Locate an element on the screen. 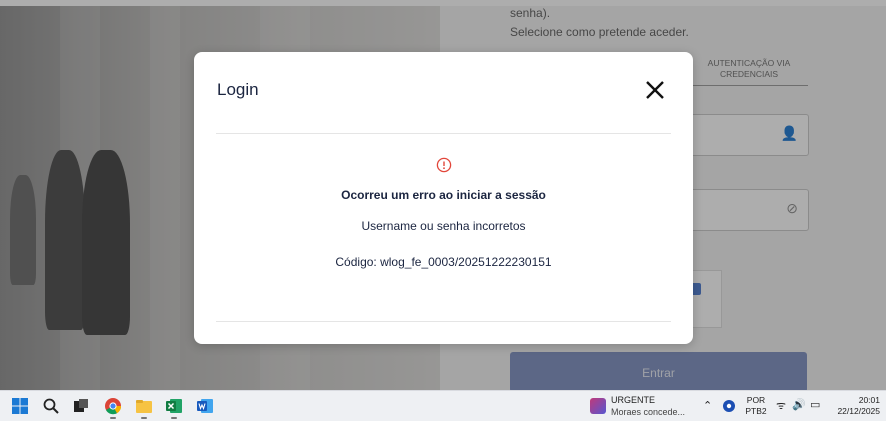  close-button is located at coordinates (655, 90).